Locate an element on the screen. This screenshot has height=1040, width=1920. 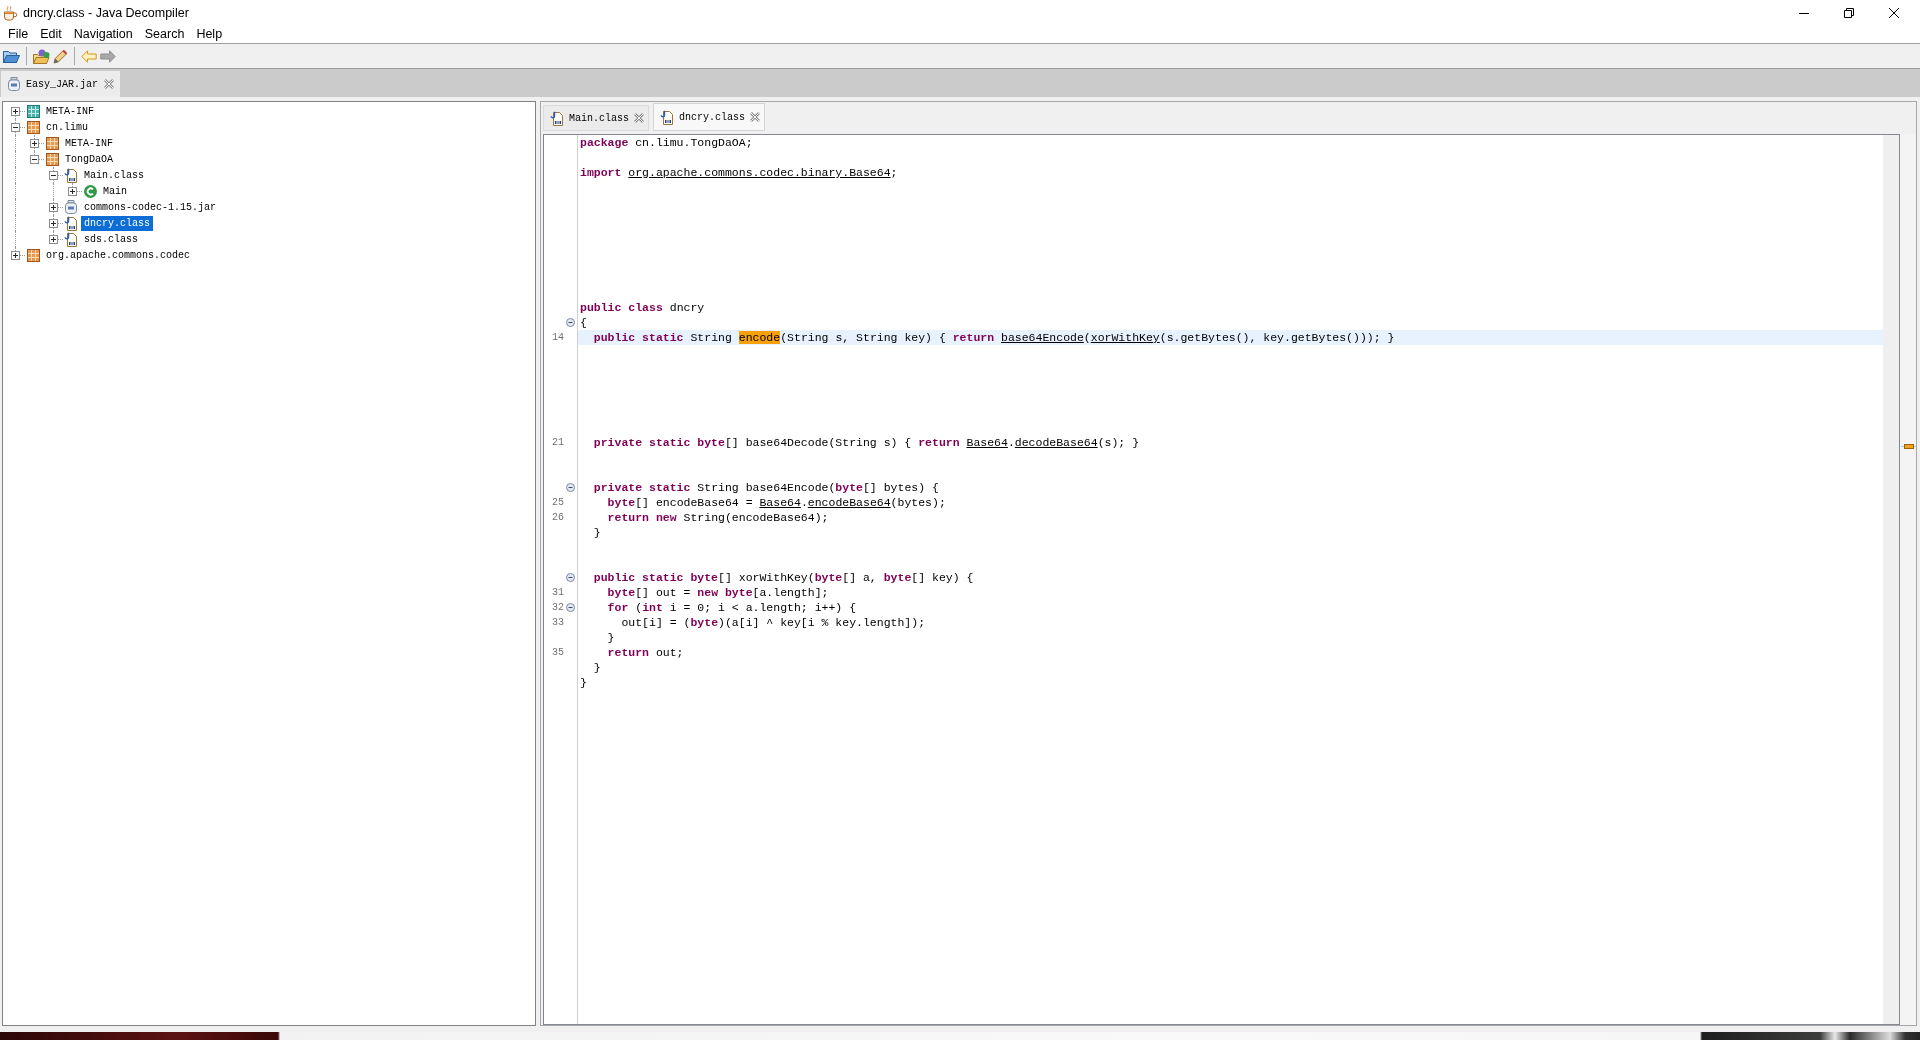
code-line: private static String base64Encode(byte[] bytes) { is located at coordinates (765, 487).